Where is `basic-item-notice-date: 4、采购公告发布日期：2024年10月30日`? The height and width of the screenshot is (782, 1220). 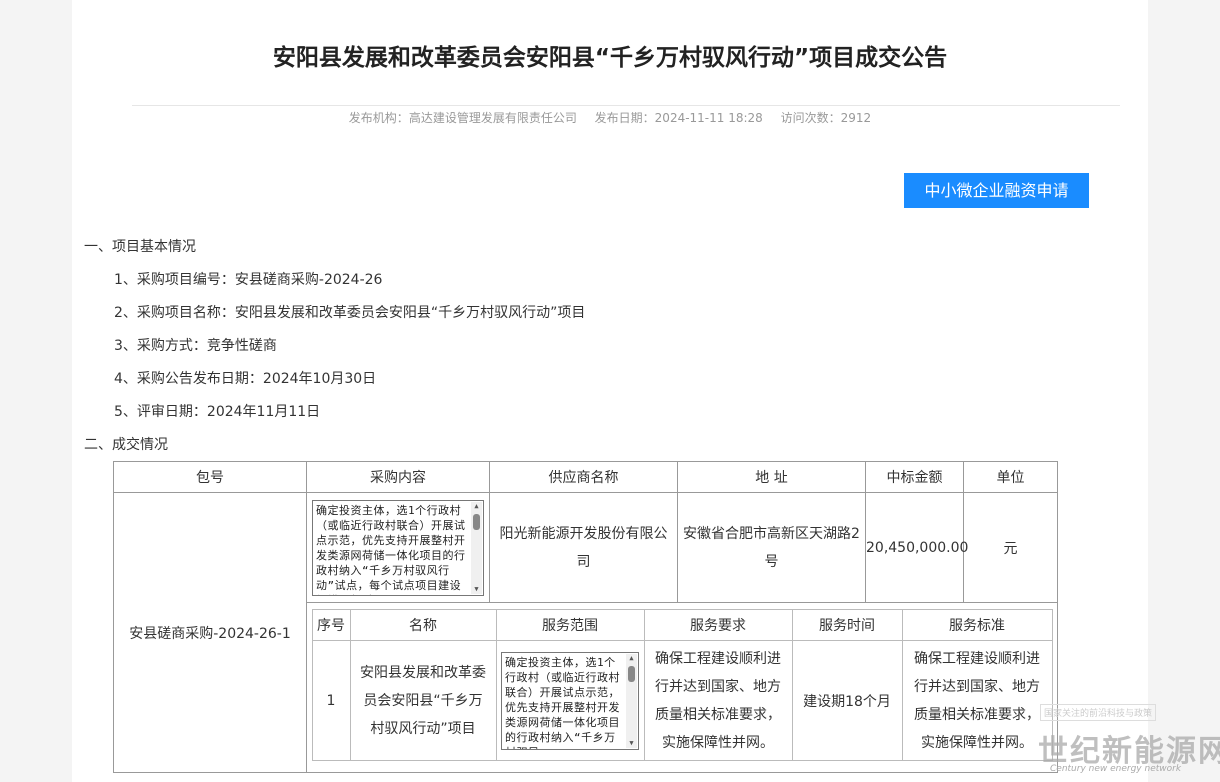
basic-item-notice-date: 4、采购公告发布日期：2024年10月30日 is located at coordinates (245, 379).